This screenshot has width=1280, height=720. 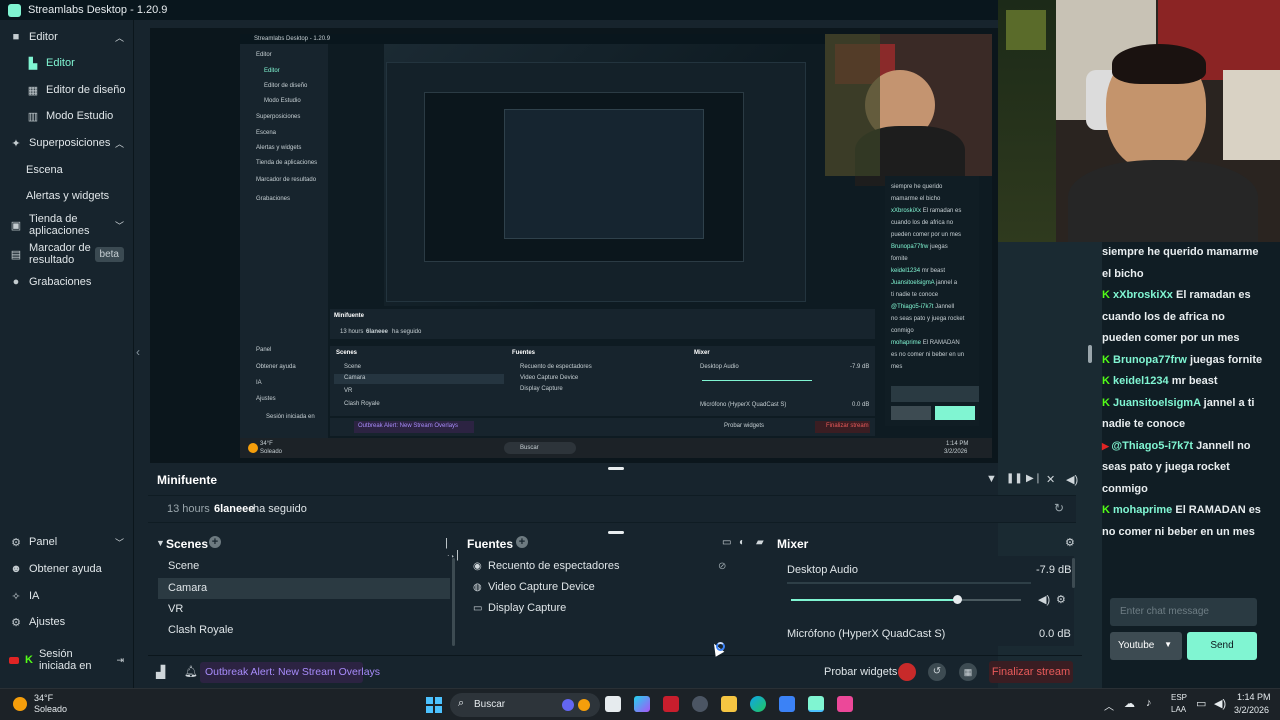 I want to click on replay-buffer-icon: ↺, so click(x=937, y=672).